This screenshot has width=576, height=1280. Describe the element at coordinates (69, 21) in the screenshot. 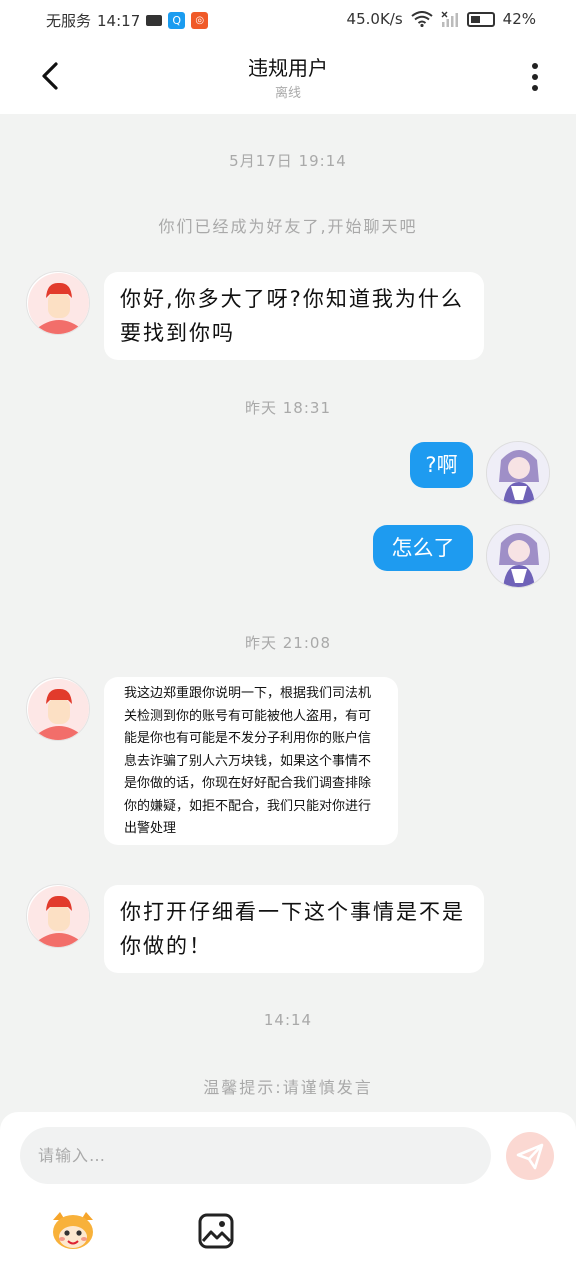

I see `carrier-text: 无服务` at that location.